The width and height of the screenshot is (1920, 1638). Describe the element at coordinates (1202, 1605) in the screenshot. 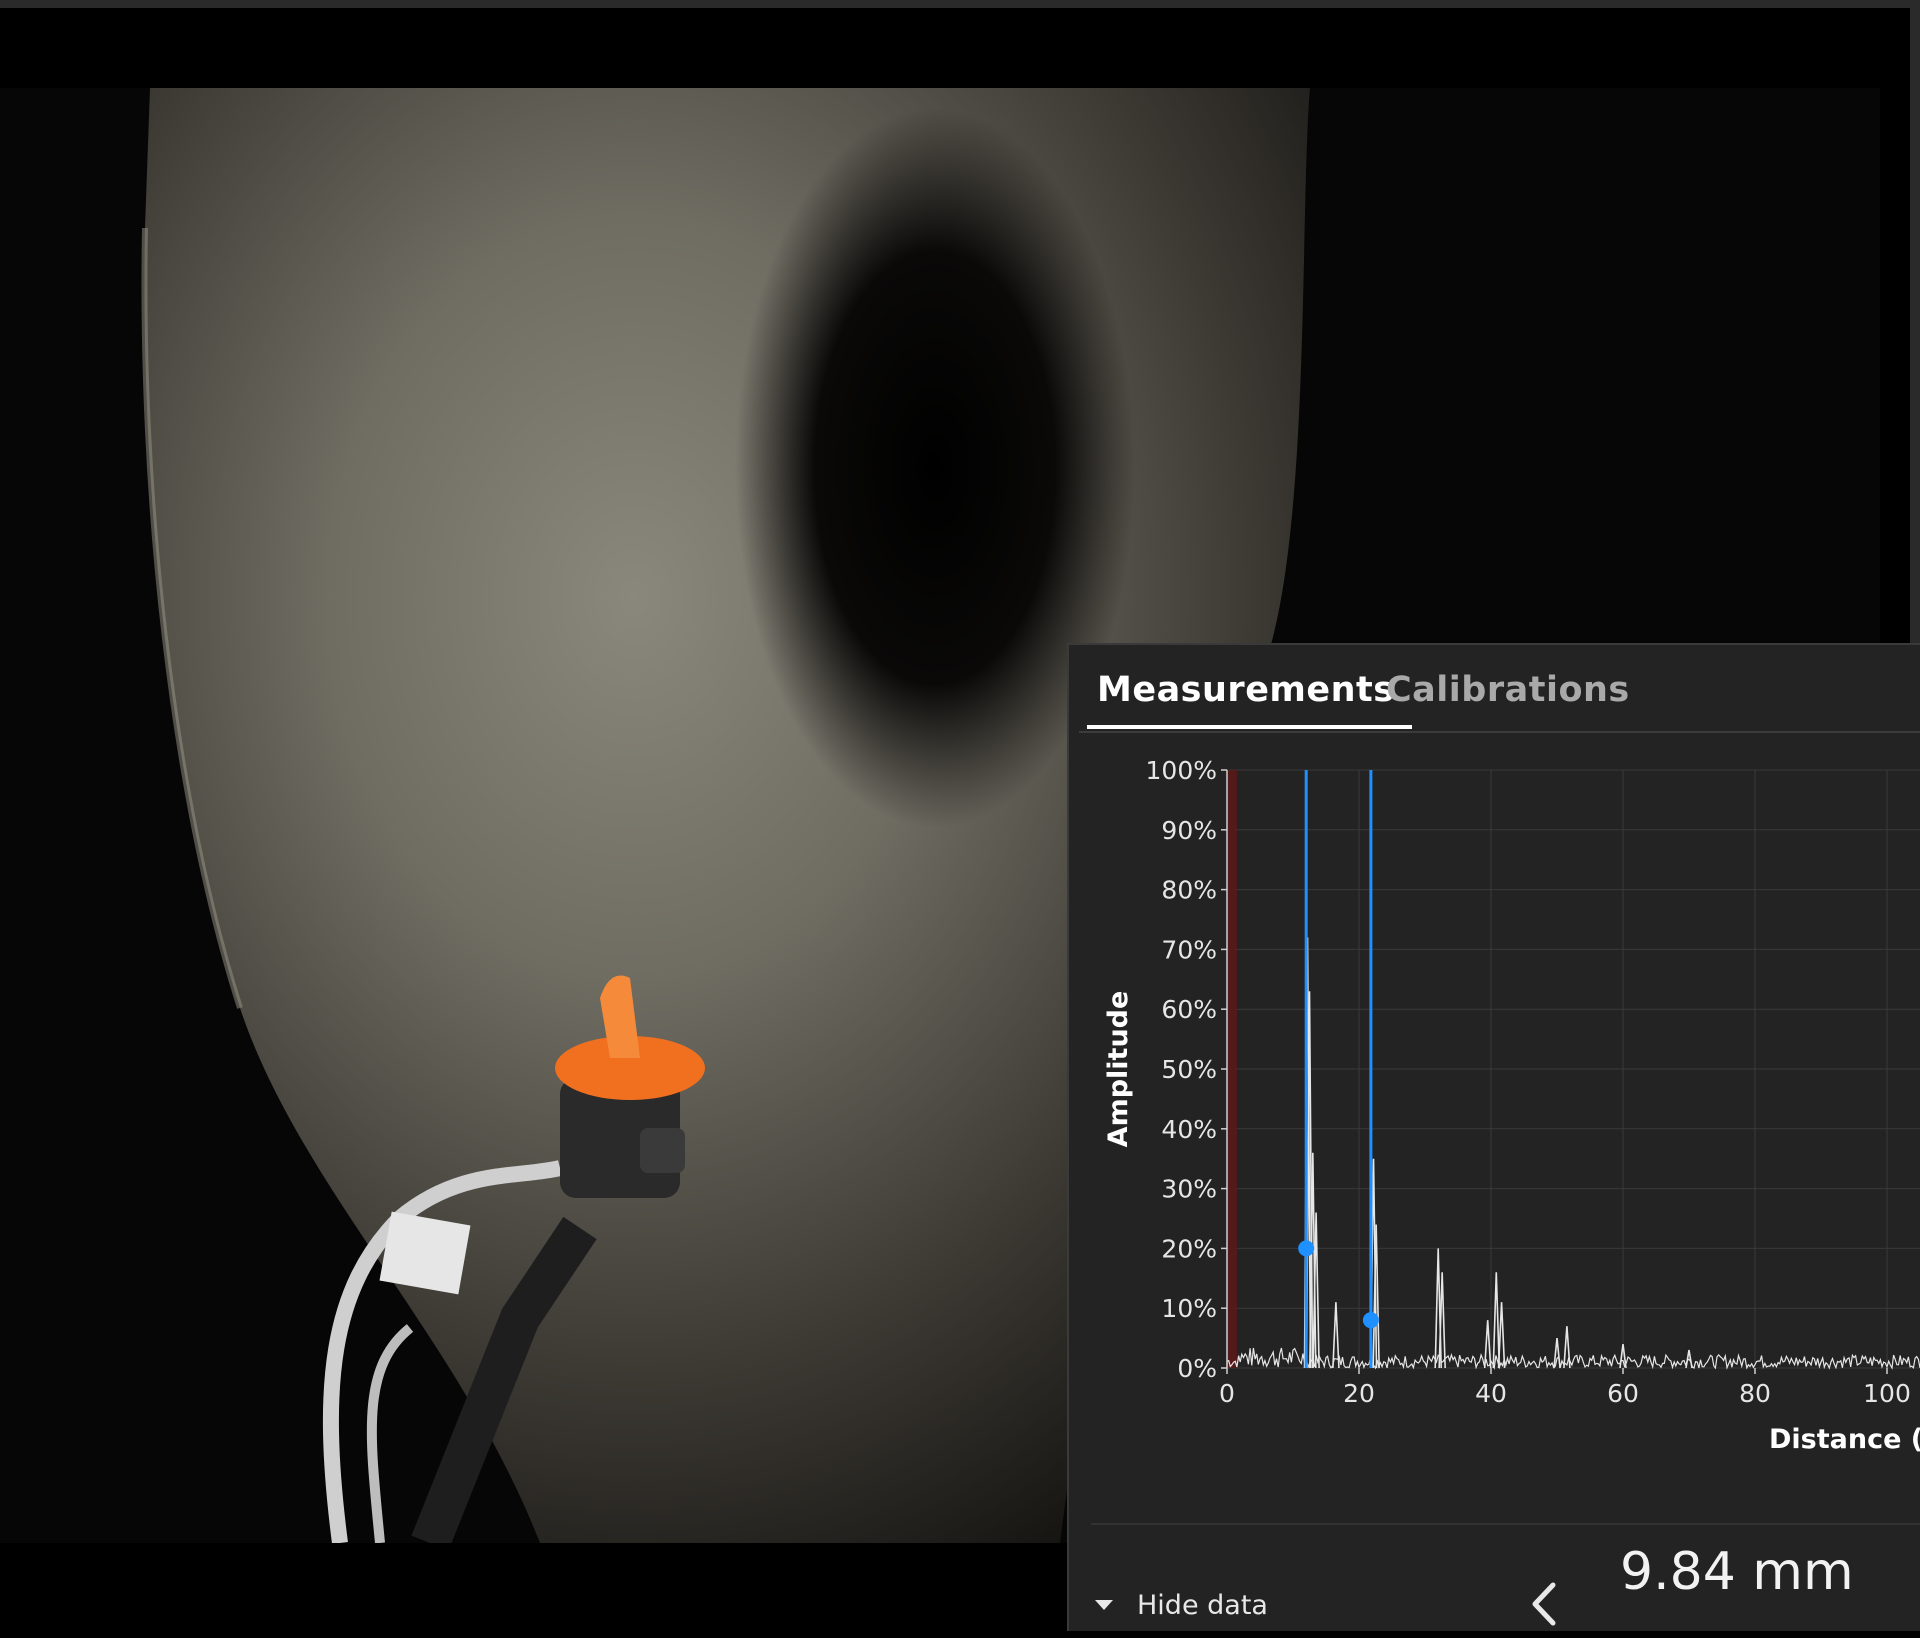

I see `hide-data-label: Hide data` at that location.